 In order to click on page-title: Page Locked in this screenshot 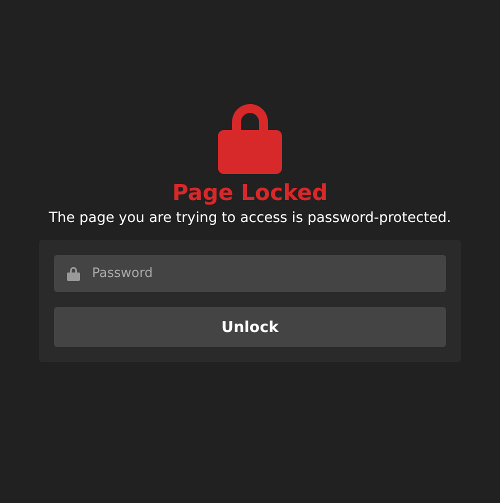, I will do `click(250, 194)`.